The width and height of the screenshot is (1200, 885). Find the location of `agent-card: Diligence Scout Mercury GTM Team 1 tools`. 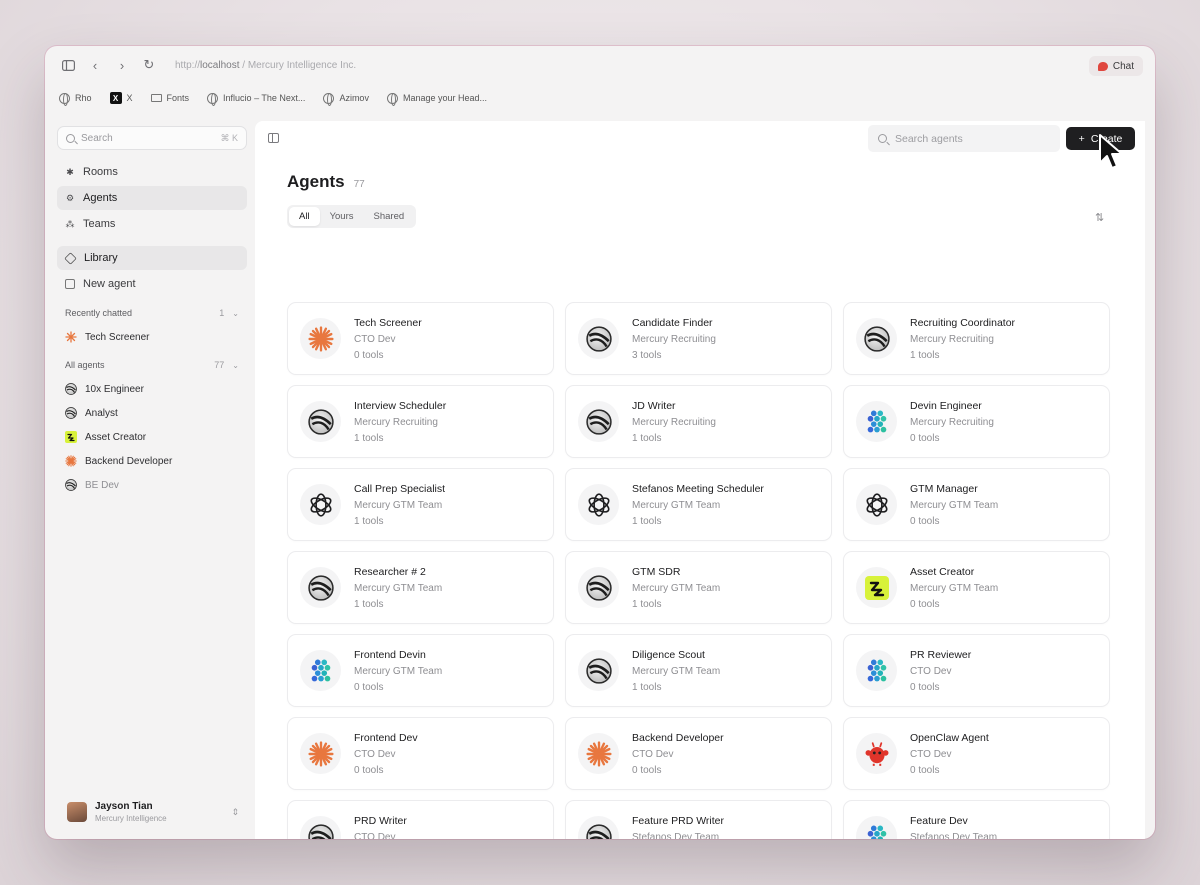

agent-card: Diligence Scout Mercury GTM Team 1 tools is located at coordinates (698, 670).